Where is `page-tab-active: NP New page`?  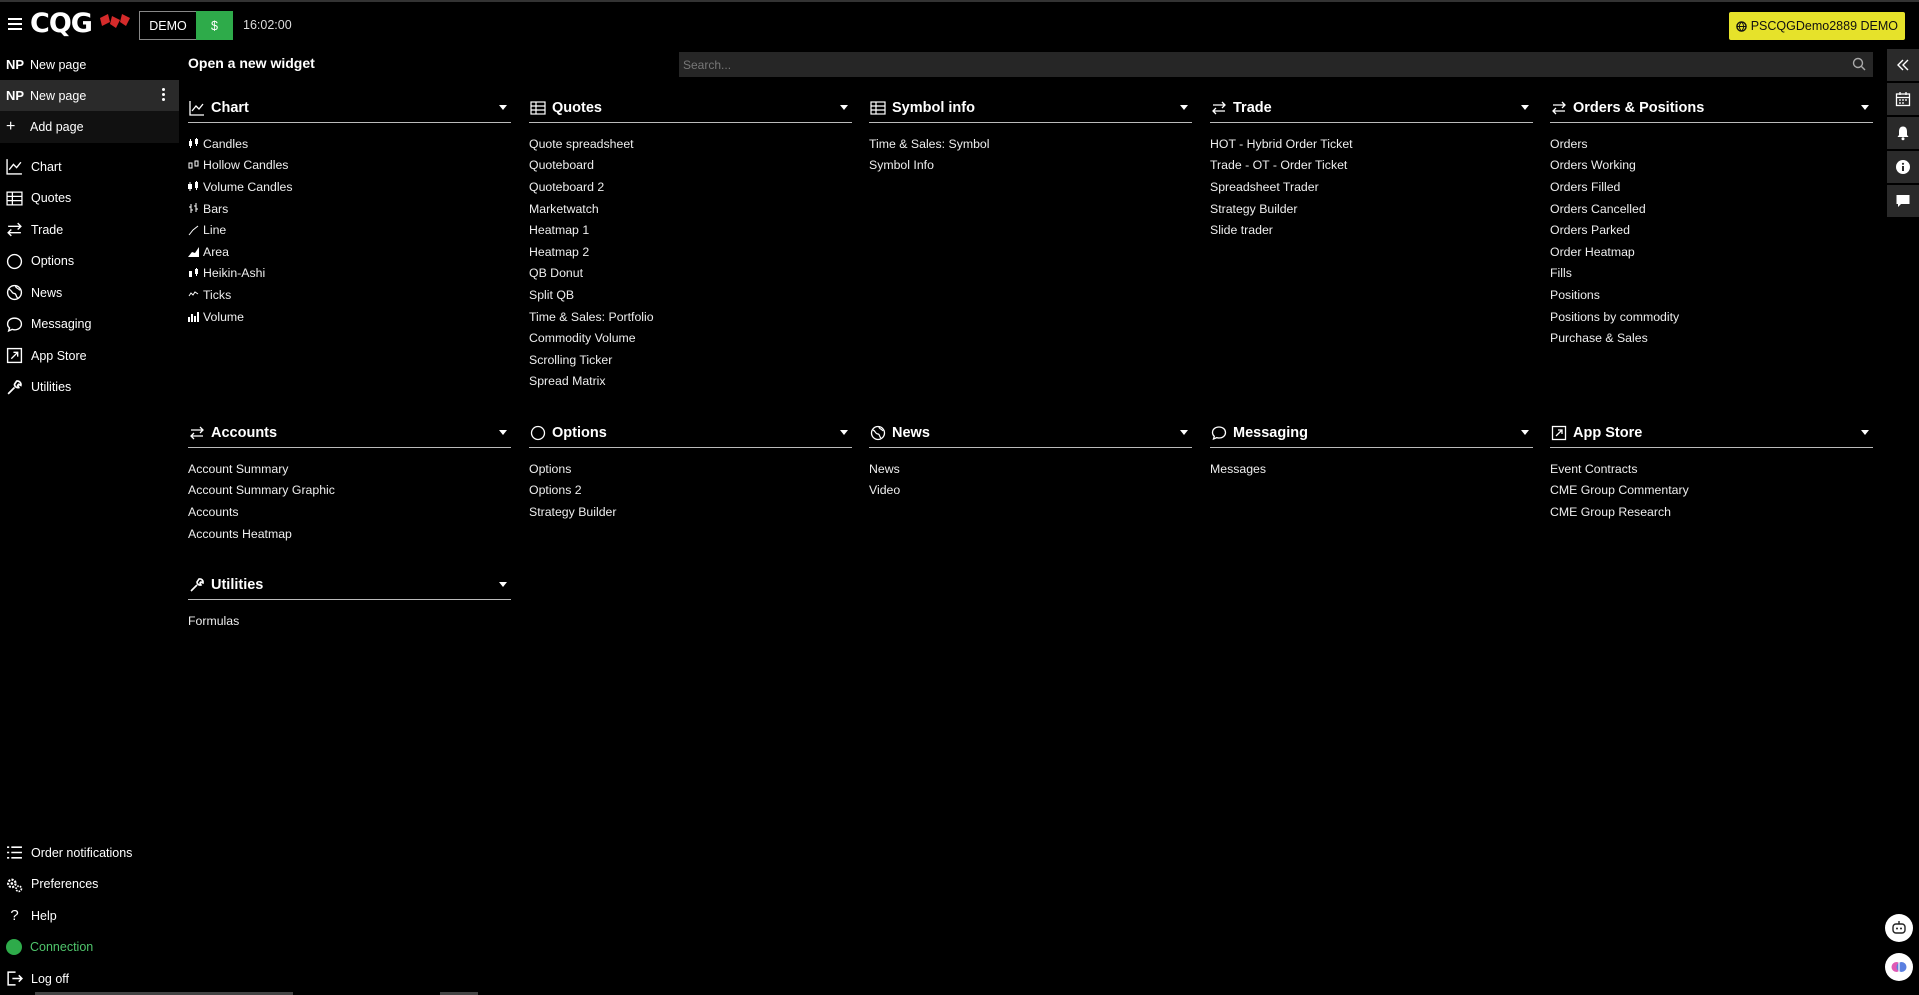
page-tab-active: NP New page is located at coordinates (89, 95).